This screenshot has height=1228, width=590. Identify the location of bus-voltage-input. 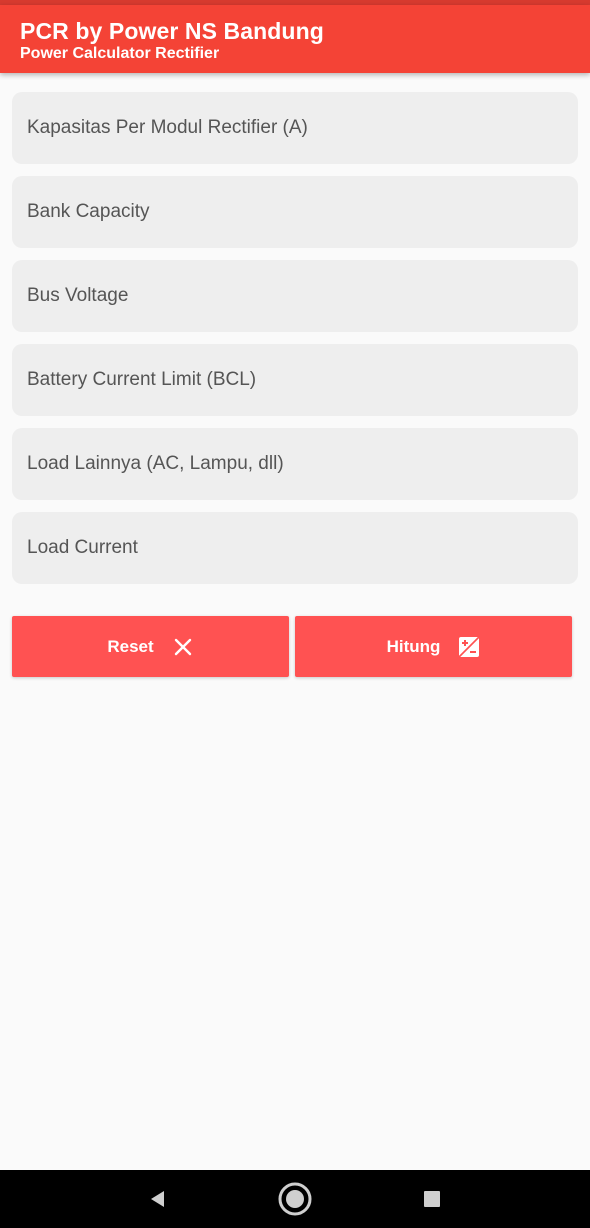
(295, 296).